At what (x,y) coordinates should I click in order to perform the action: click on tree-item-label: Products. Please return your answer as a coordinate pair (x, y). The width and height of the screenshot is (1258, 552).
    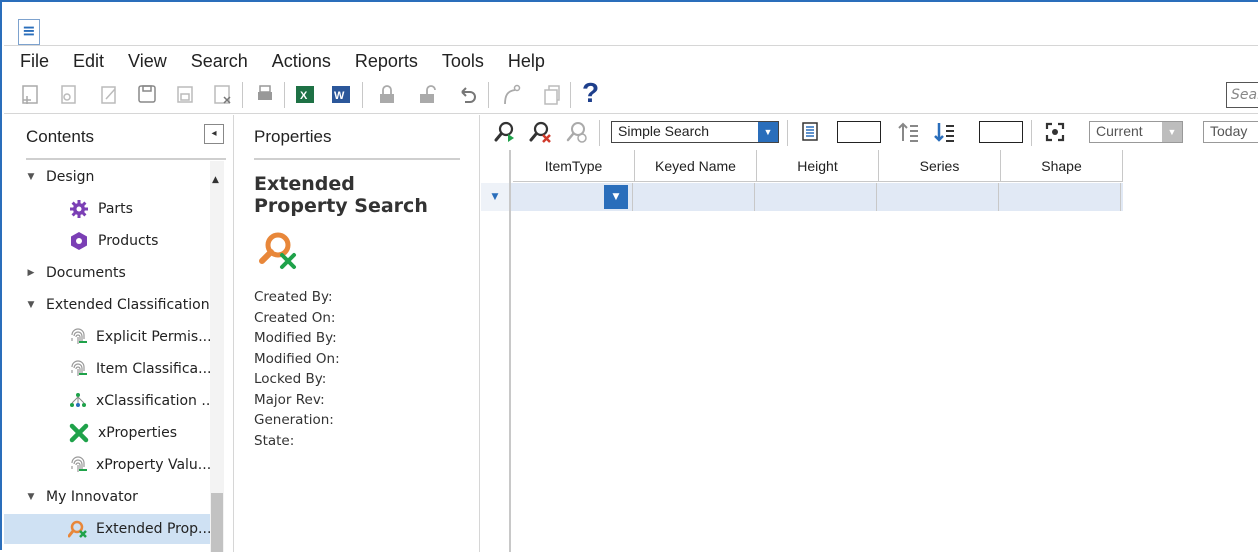
    Looking at the image, I should click on (128, 241).